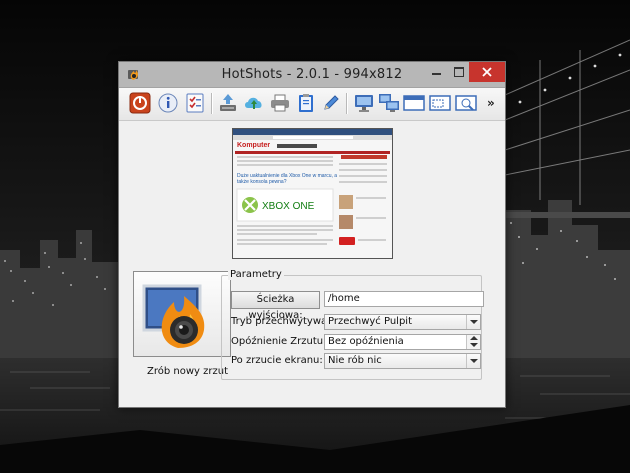 This screenshot has height=473, width=630. What do you see at coordinates (280, 103) in the screenshot?
I see `printer-icon` at bounding box center [280, 103].